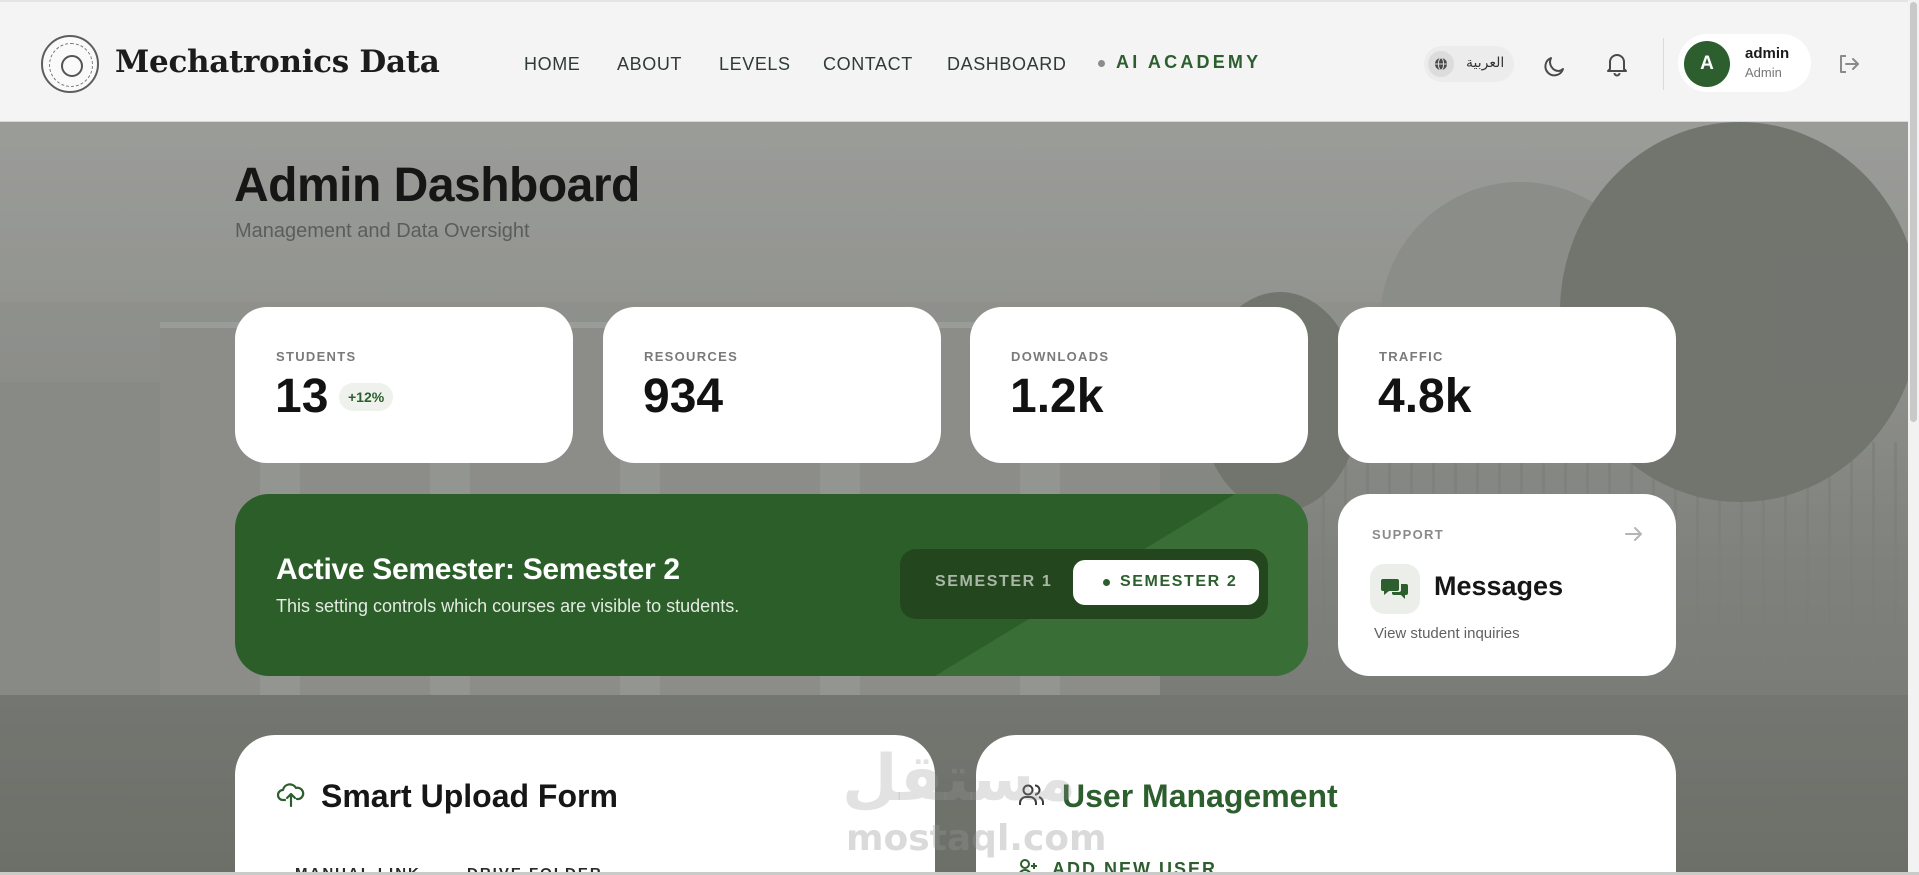 The width and height of the screenshot is (1919, 875). Describe the element at coordinates (868, 64) in the screenshot. I see `nav-contact: CONTACT` at that location.